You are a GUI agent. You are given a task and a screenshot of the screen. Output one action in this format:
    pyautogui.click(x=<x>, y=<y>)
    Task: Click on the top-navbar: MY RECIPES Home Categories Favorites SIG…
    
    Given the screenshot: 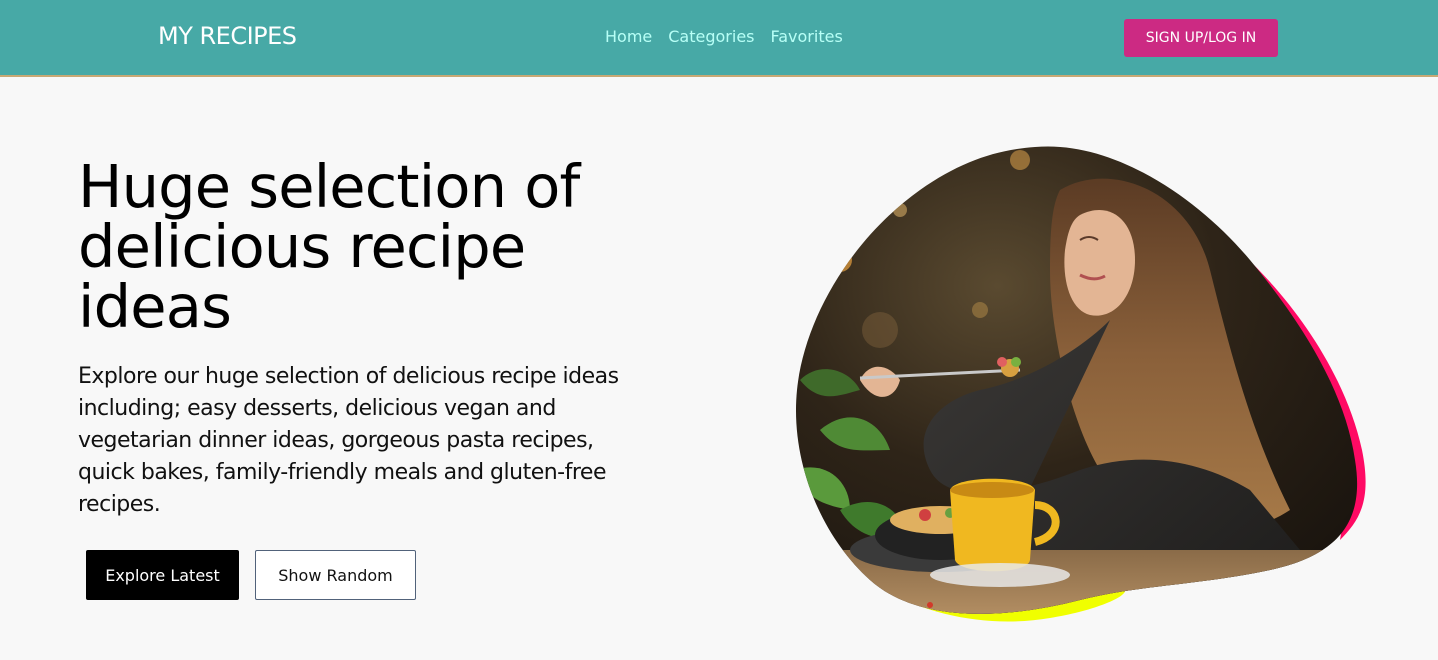 What is the action you would take?
    pyautogui.click(x=719, y=38)
    